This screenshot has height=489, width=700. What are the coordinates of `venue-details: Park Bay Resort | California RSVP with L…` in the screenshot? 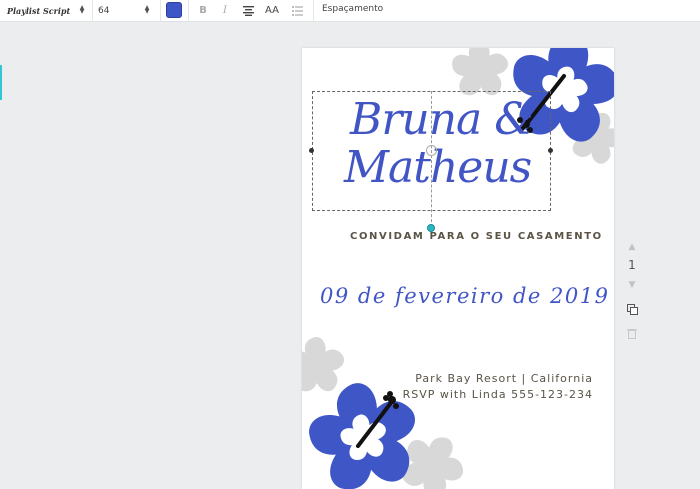 It's located at (498, 387).